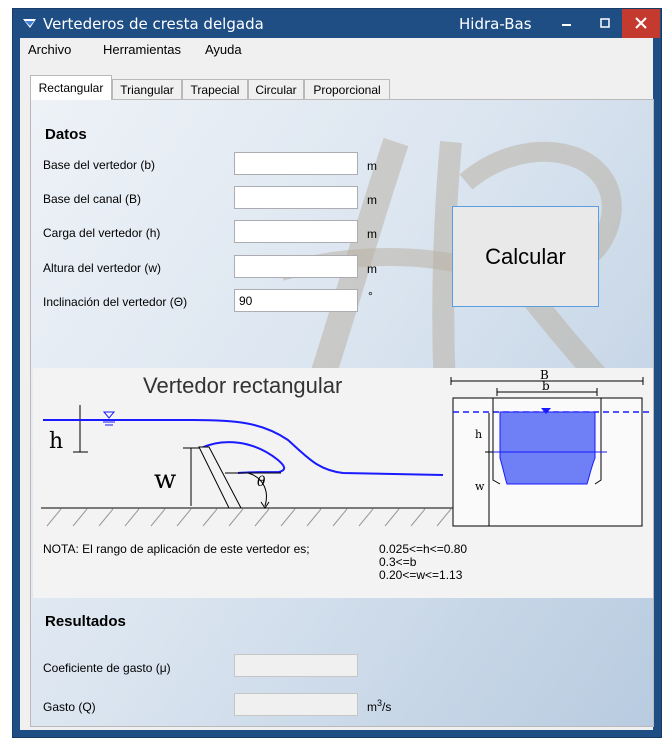 The image size is (663, 738). I want to click on close-icon, so click(641, 23).